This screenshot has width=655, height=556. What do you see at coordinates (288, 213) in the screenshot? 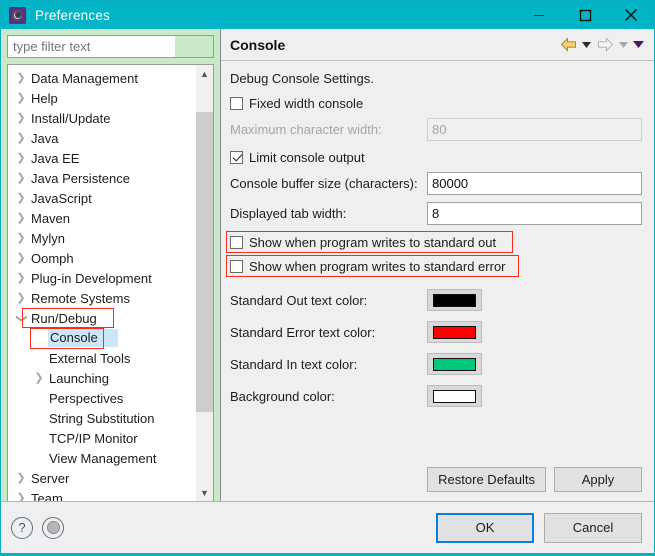
I see `displayed-tab-width-label: Displayed tab width:` at bounding box center [288, 213].